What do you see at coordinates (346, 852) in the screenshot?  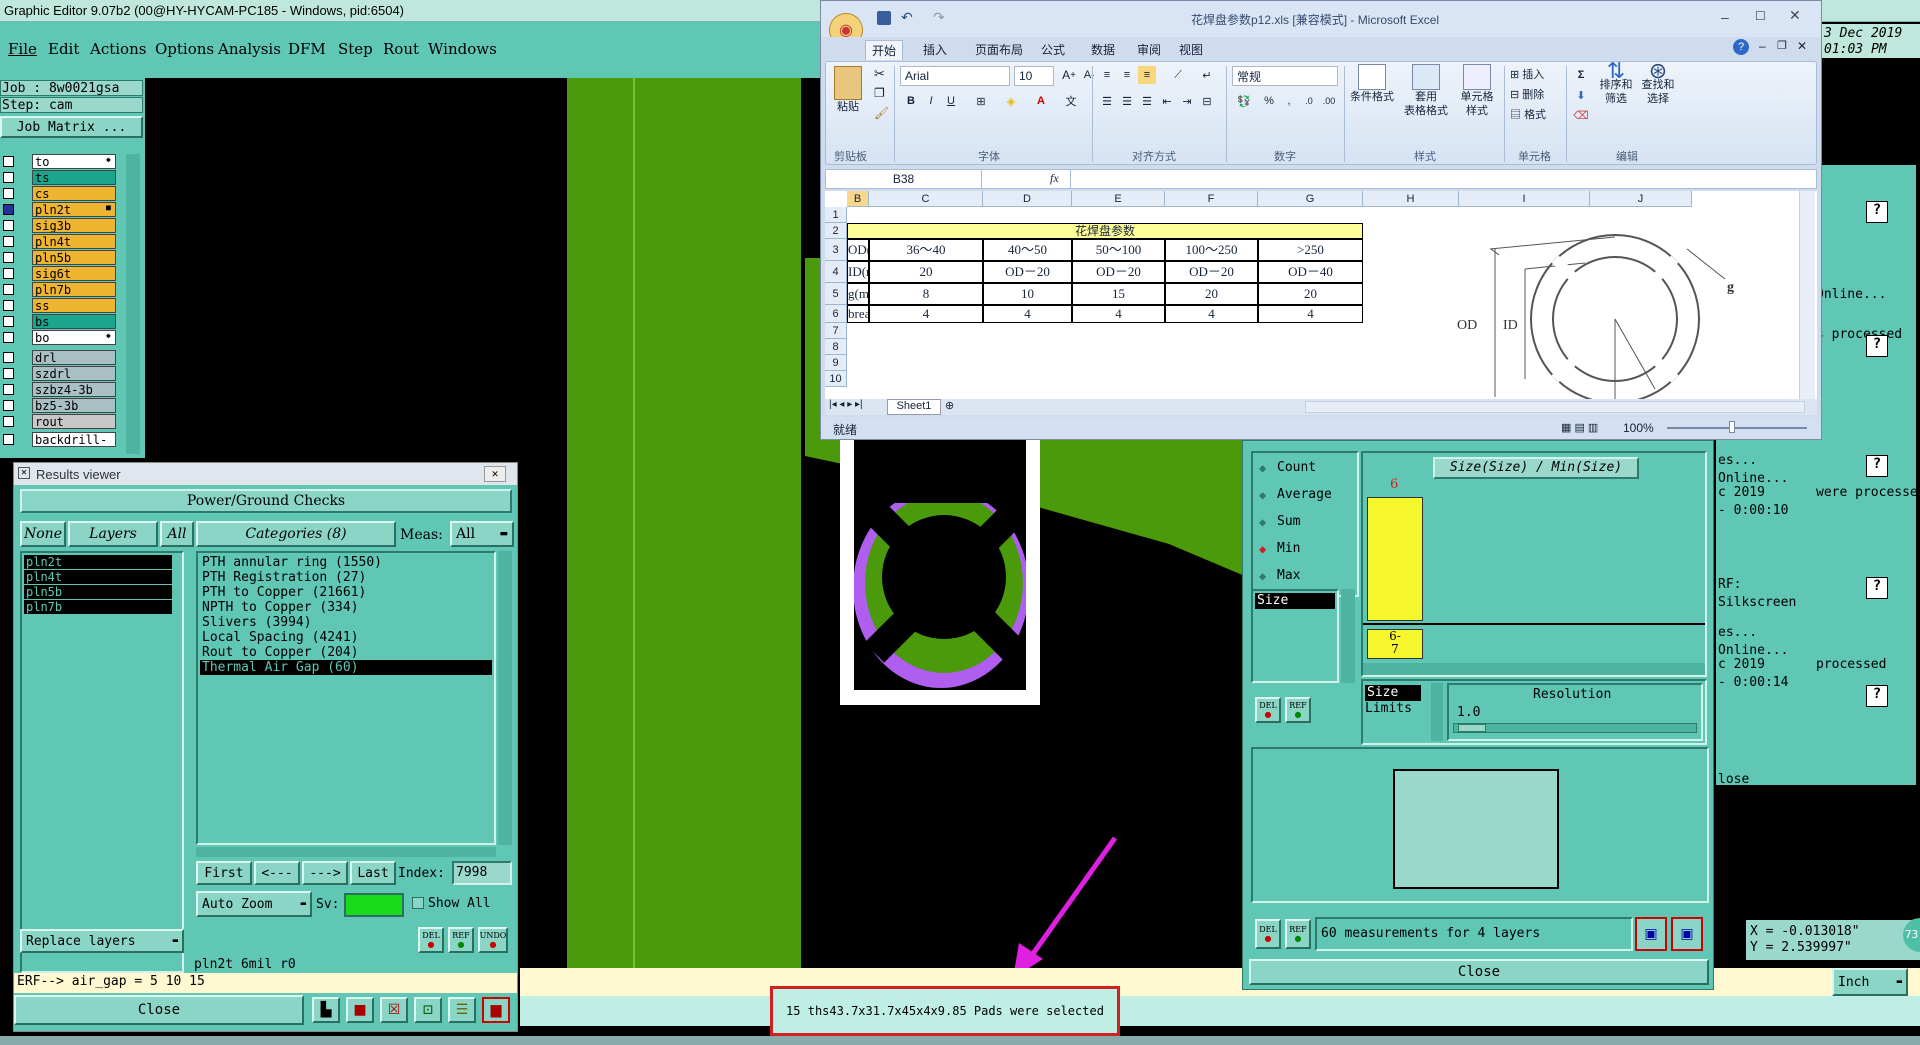 I see `categories-hscroll` at bounding box center [346, 852].